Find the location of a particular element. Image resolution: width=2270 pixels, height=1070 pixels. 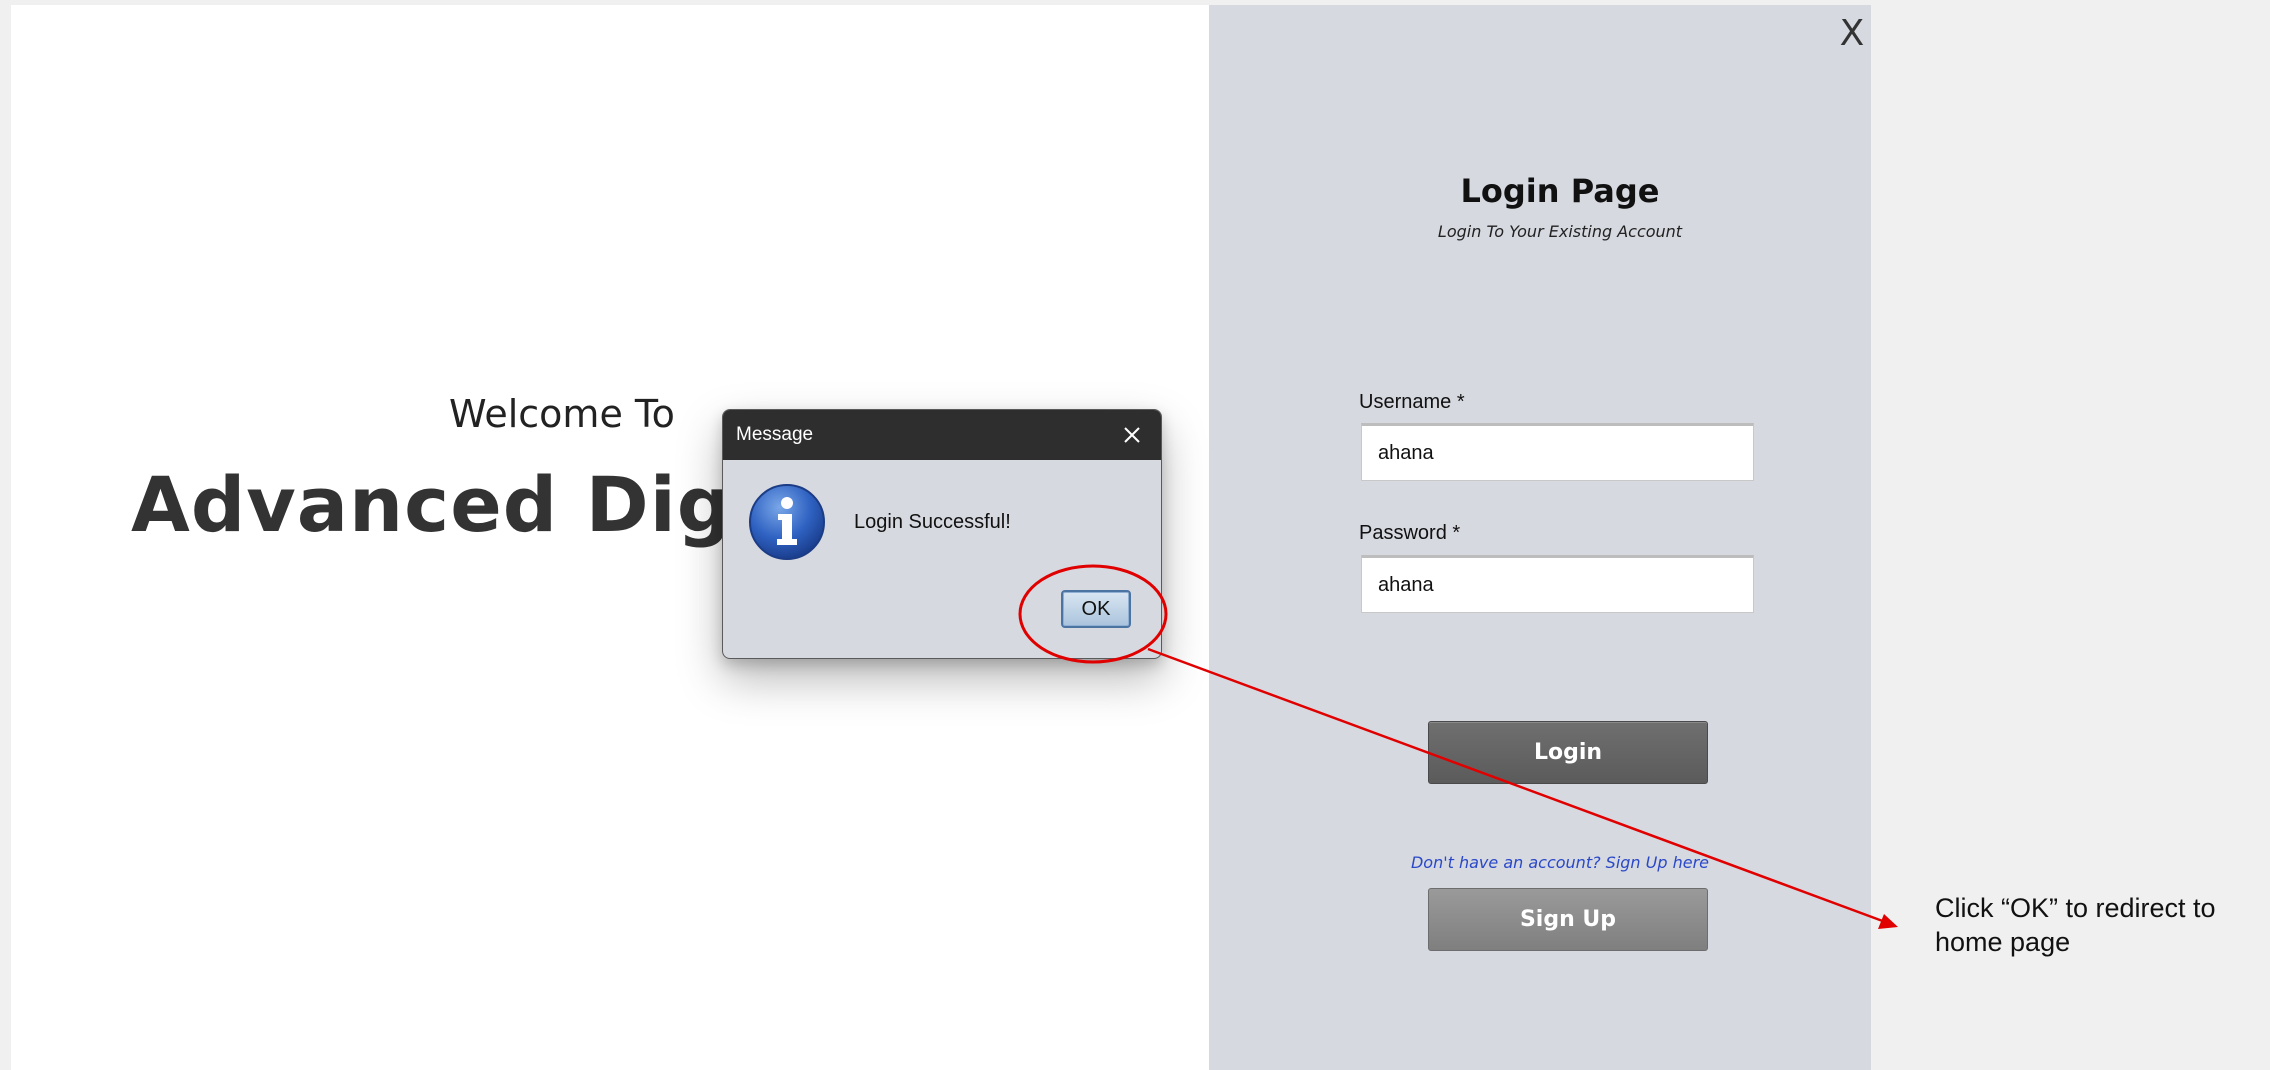

login-page-title: Login Page is located at coordinates (1560, 191).